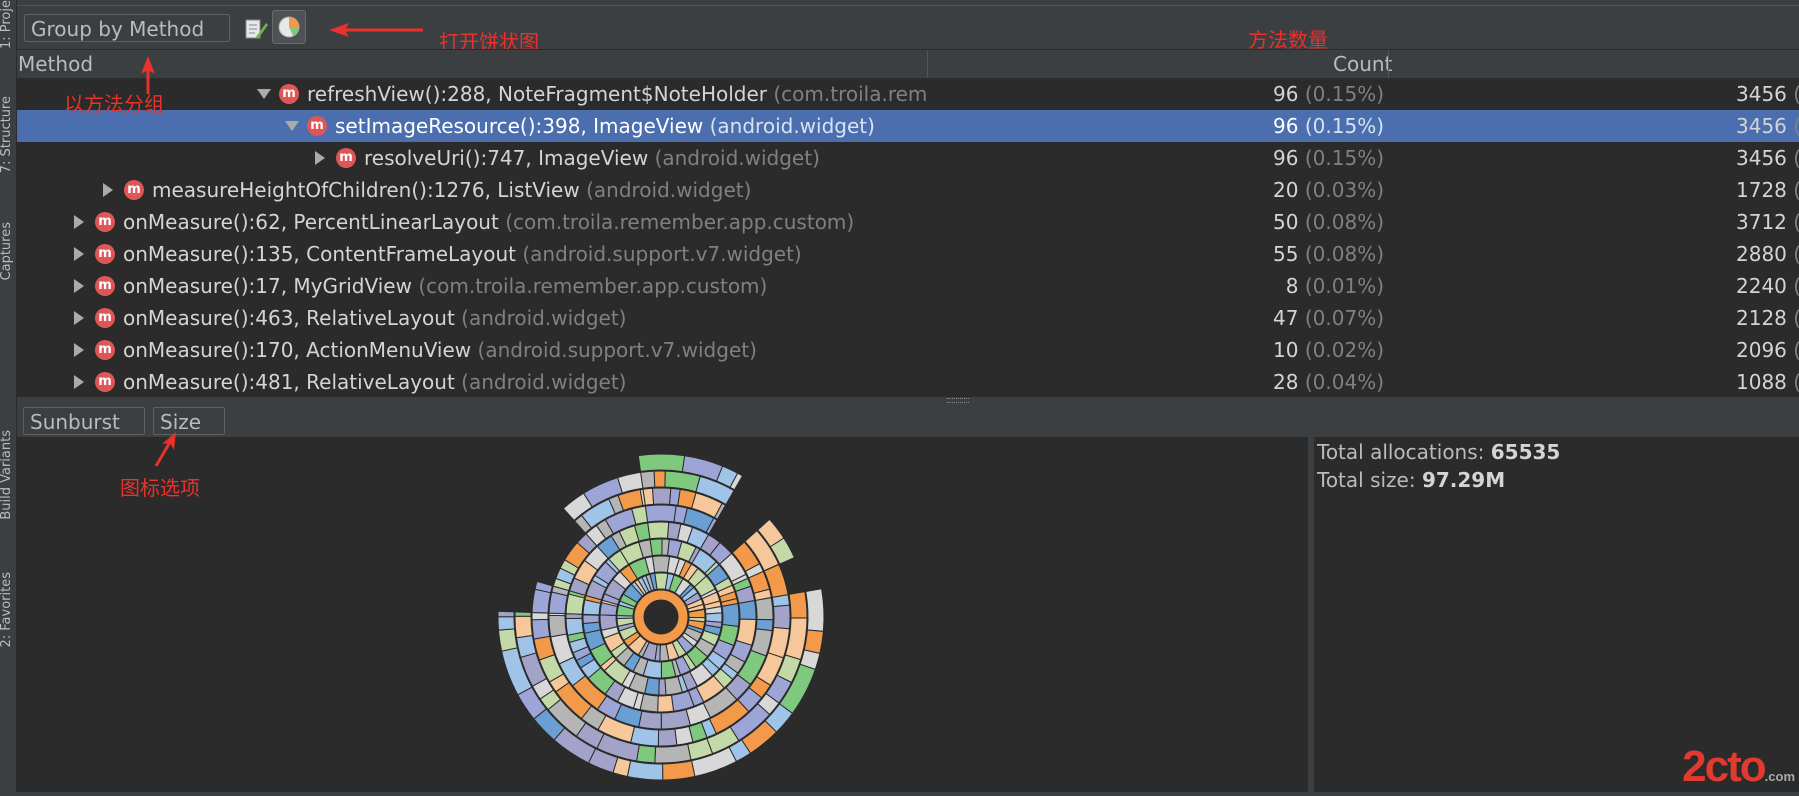  Describe the element at coordinates (7, 610) in the screenshot. I see `favorites-tab: 2: Favorites` at that location.